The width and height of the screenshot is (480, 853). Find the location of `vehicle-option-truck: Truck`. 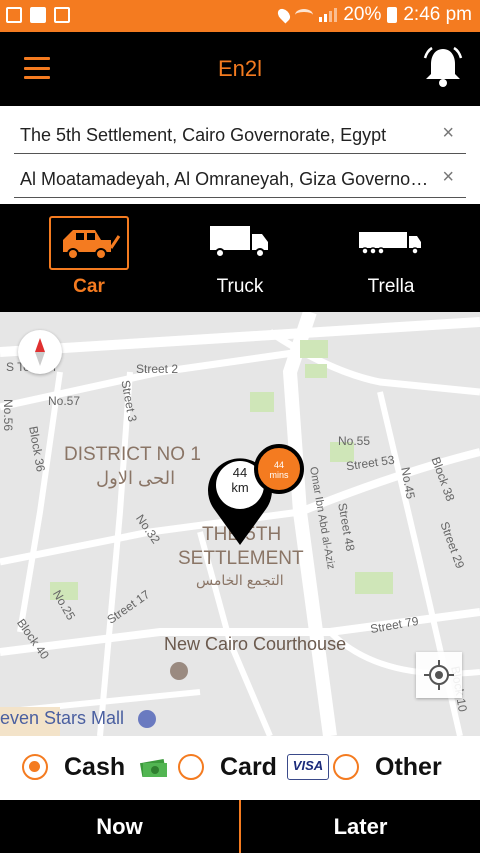

vehicle-option-truck: Truck is located at coordinates (240, 261).